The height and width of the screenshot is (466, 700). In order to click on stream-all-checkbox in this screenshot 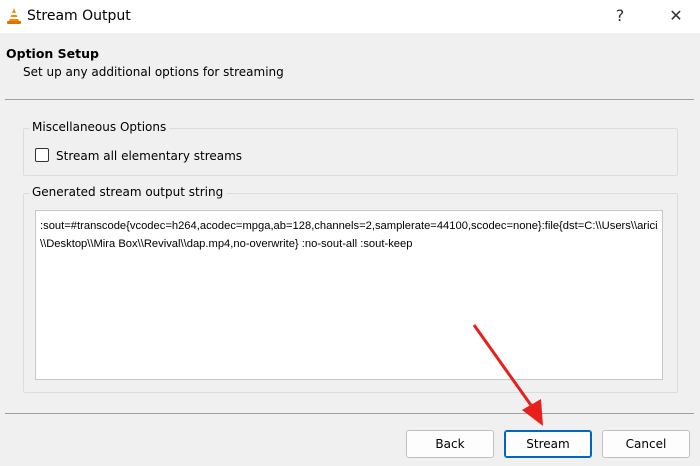, I will do `click(42, 155)`.